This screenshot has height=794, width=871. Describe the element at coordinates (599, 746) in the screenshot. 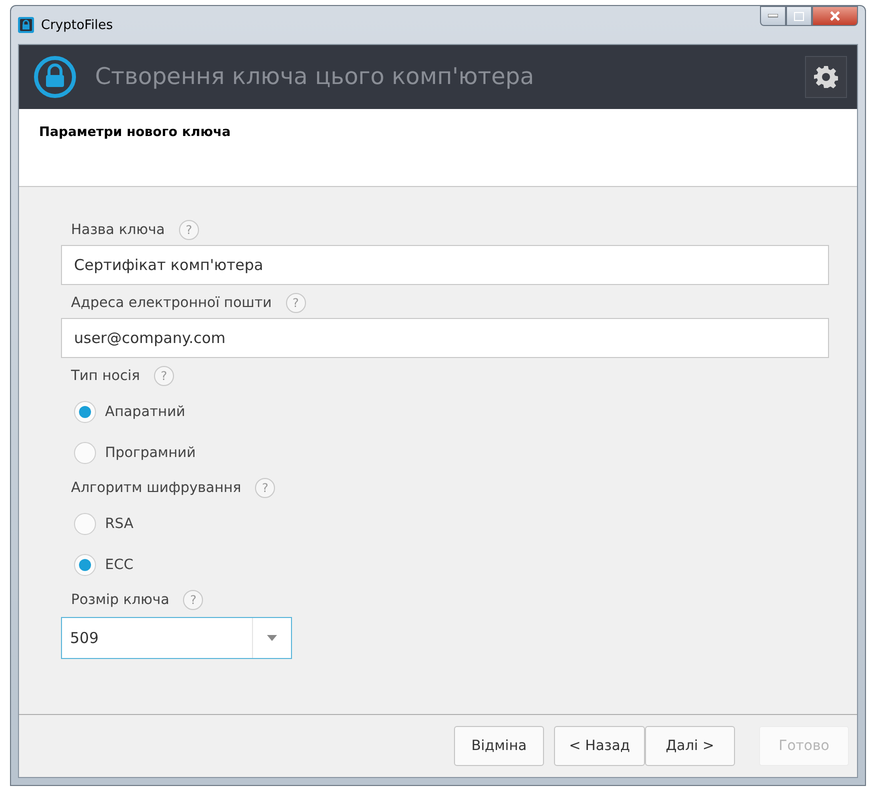

I see `dialog-button: < Назад` at that location.